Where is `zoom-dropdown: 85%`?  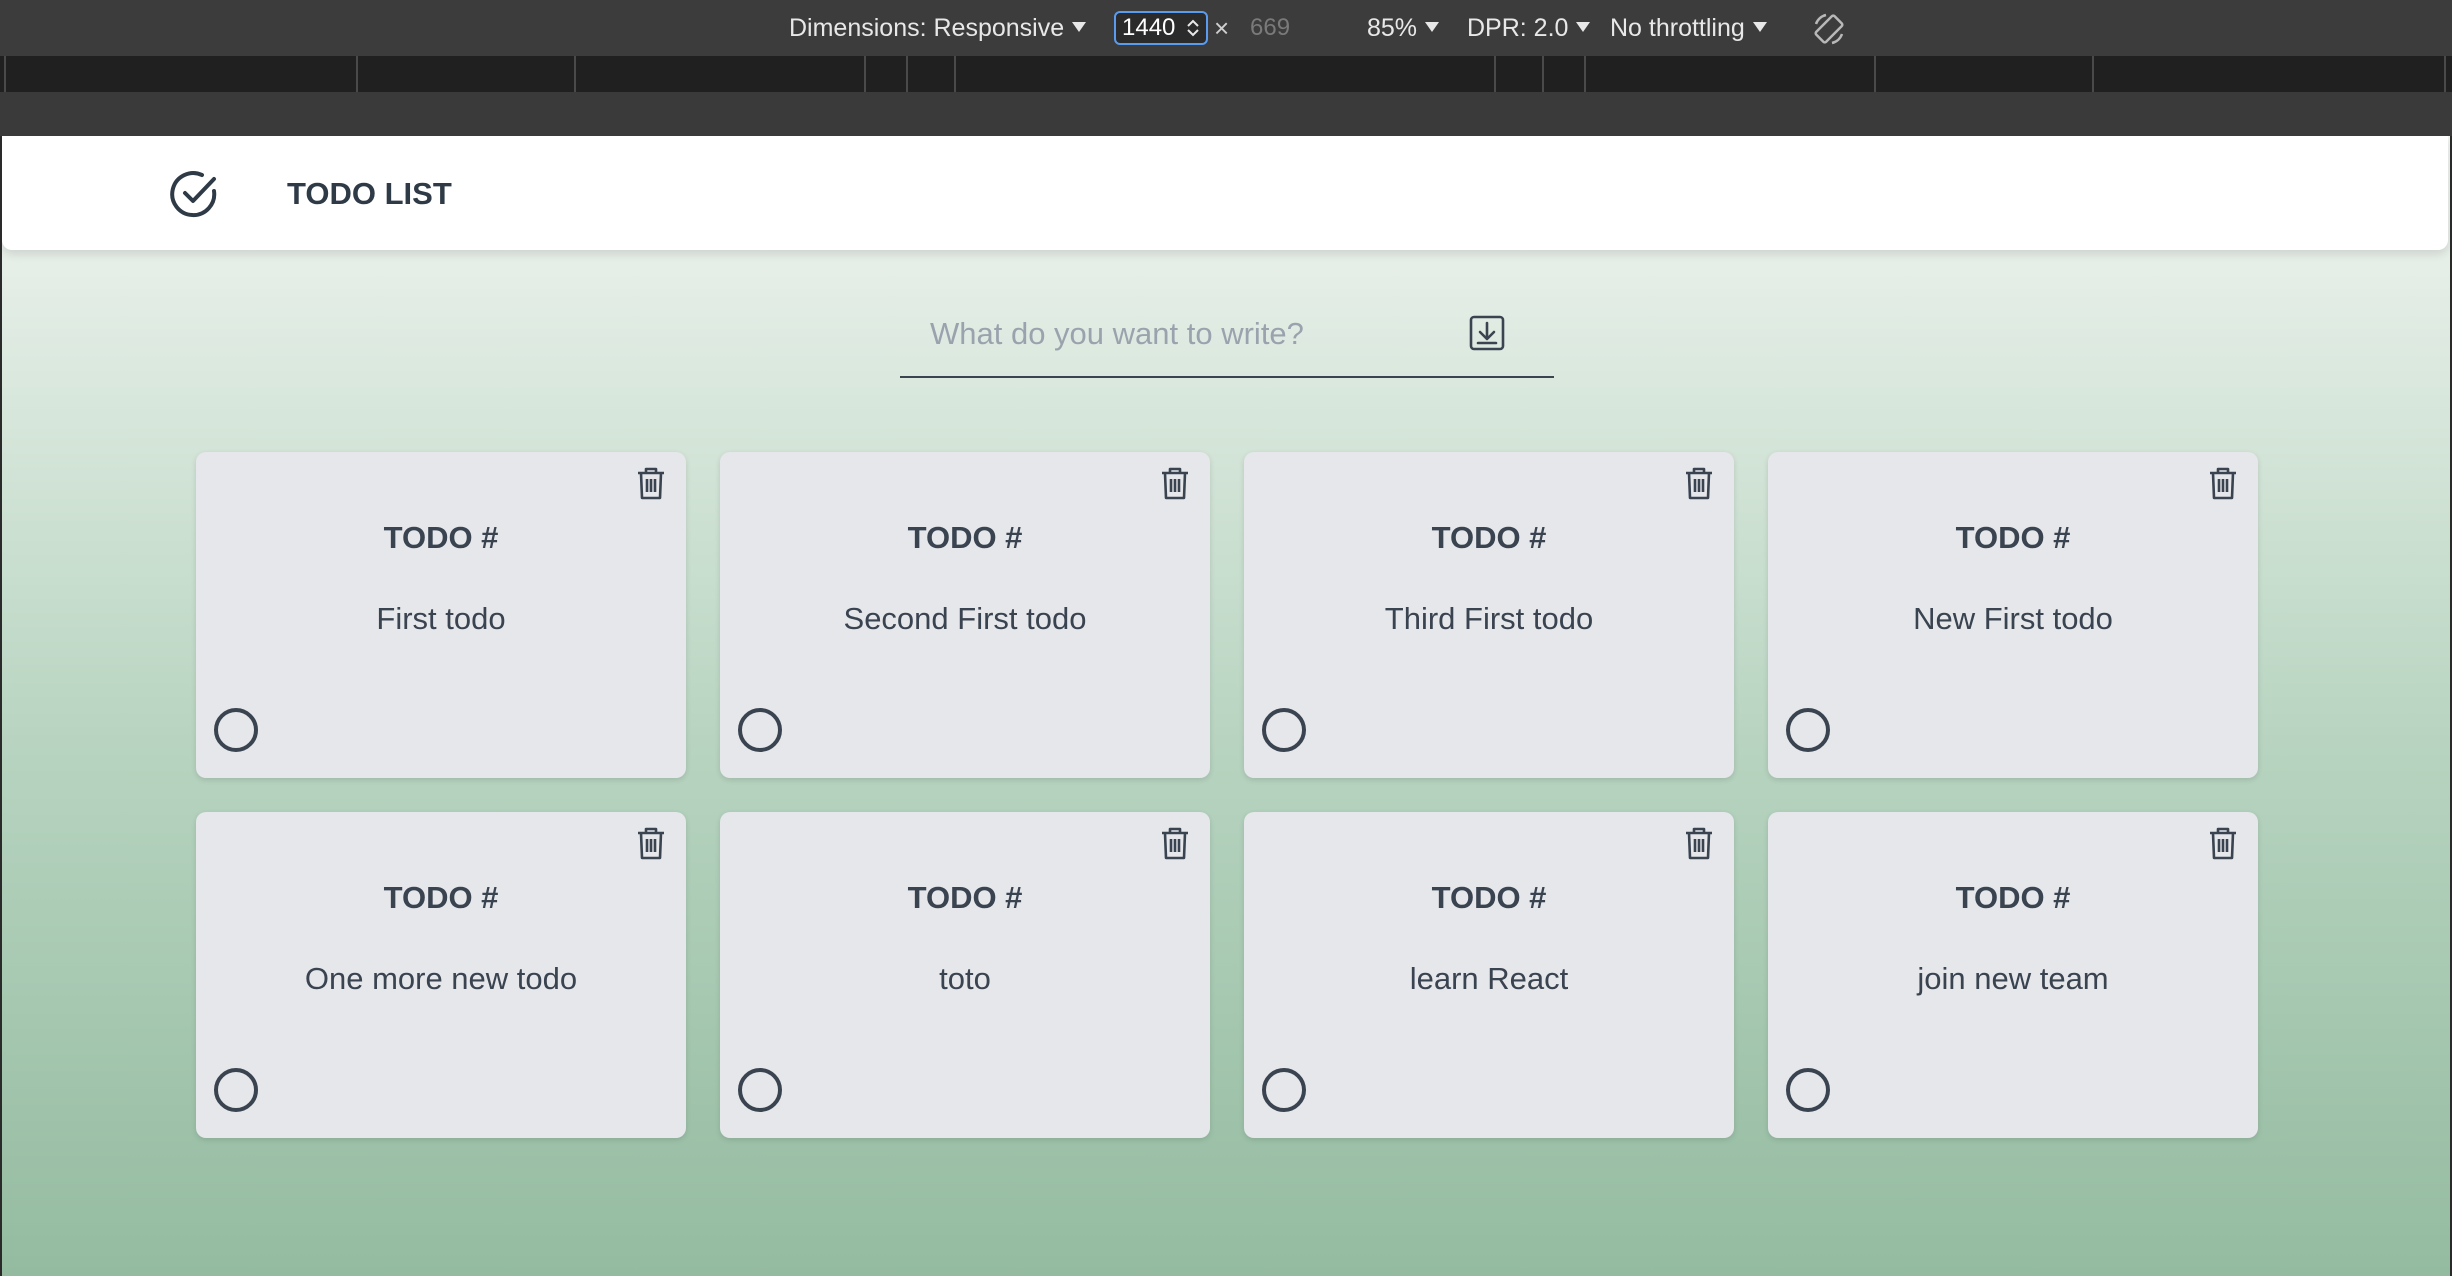 zoom-dropdown: 85% is located at coordinates (1403, 28).